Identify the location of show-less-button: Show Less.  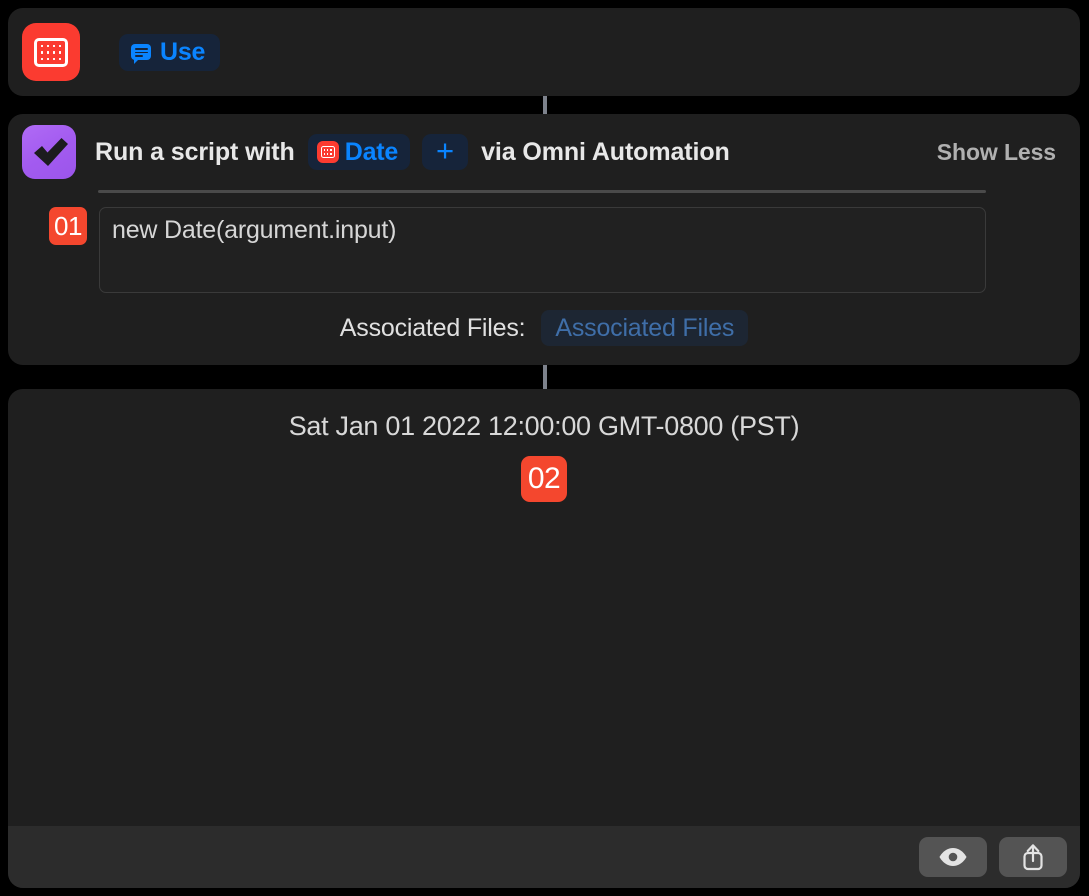
(996, 152).